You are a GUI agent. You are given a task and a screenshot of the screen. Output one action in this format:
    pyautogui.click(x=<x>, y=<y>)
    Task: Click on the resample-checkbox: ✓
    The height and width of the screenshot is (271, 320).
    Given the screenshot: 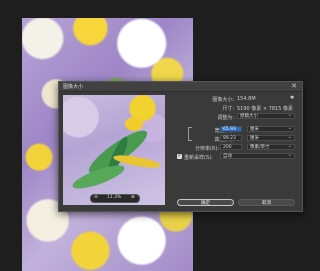 What is the action you would take?
    pyautogui.click(x=179, y=156)
    